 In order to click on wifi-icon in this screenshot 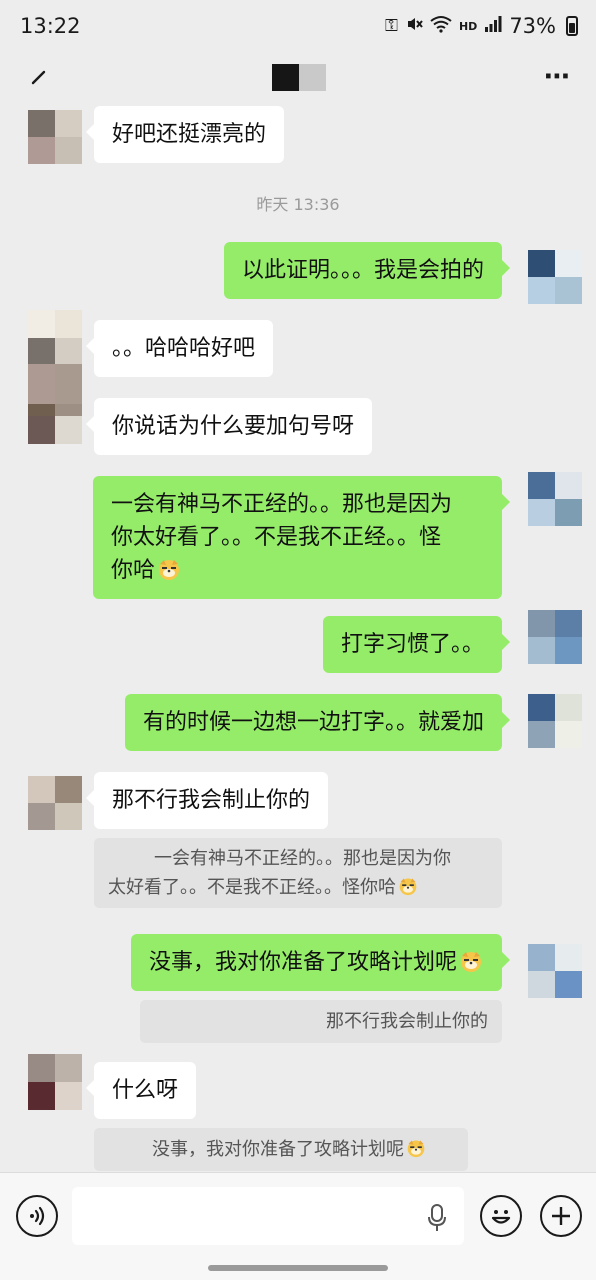, I will do `click(441, 26)`.